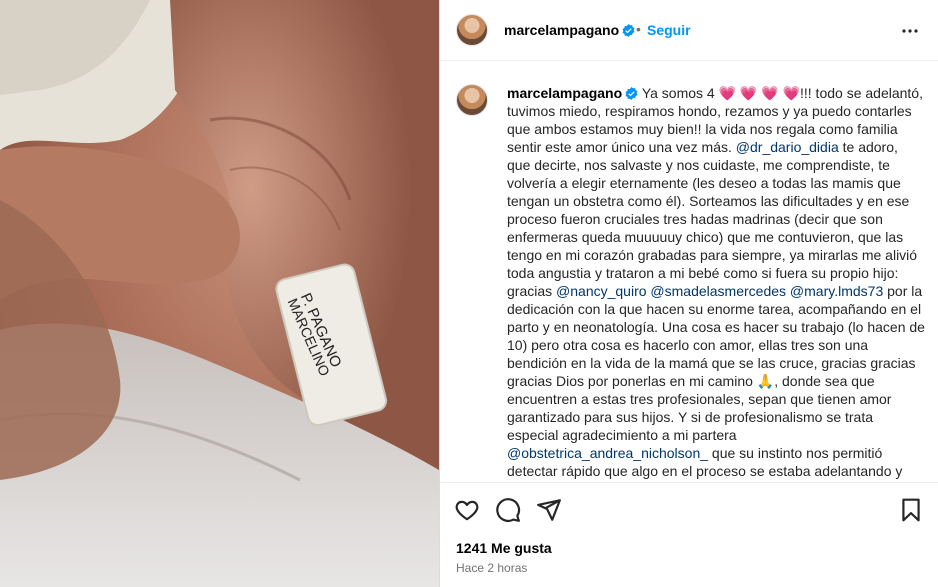 This screenshot has height=587, width=938. I want to click on username-text: marcelampagano, so click(561, 30).